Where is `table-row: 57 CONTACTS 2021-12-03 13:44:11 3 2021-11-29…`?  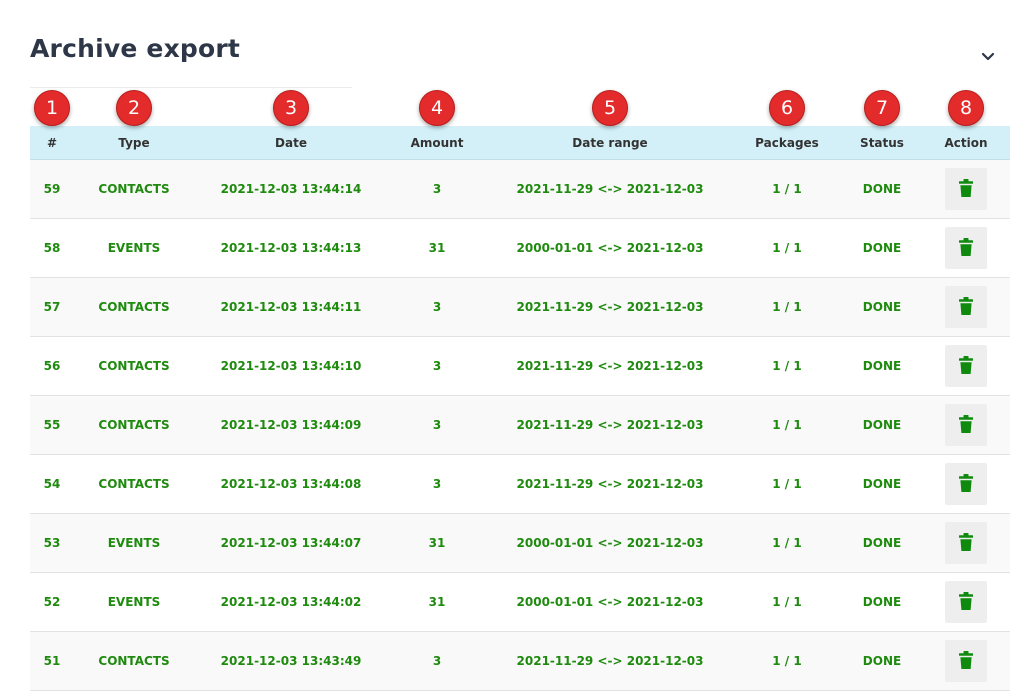
table-row: 57 CONTACTS 2021-12-03 13:44:11 3 2021-11-29… is located at coordinates (520, 307).